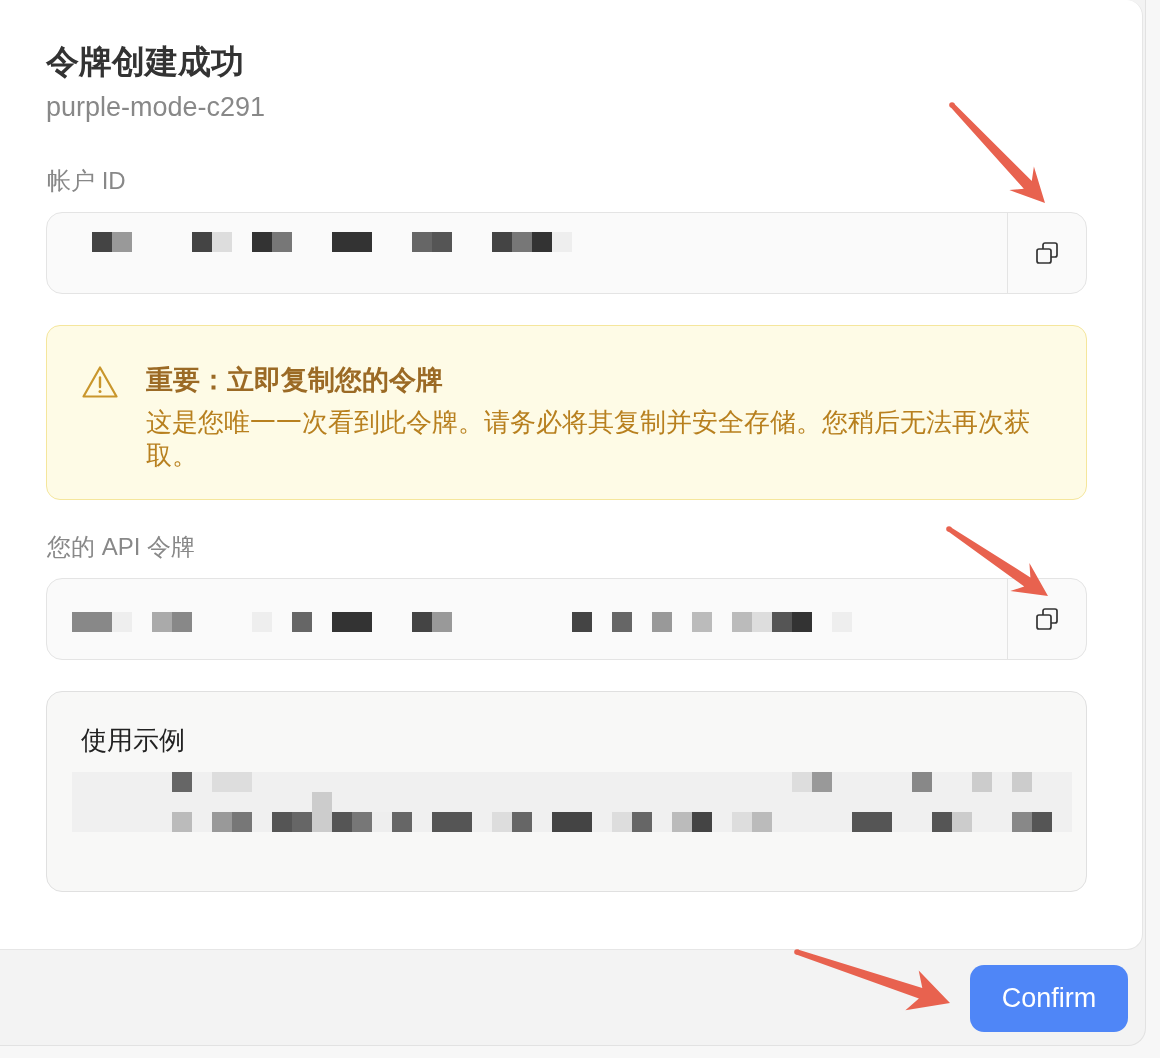  I want to click on field-label: 帐户 ID, so click(87, 181).